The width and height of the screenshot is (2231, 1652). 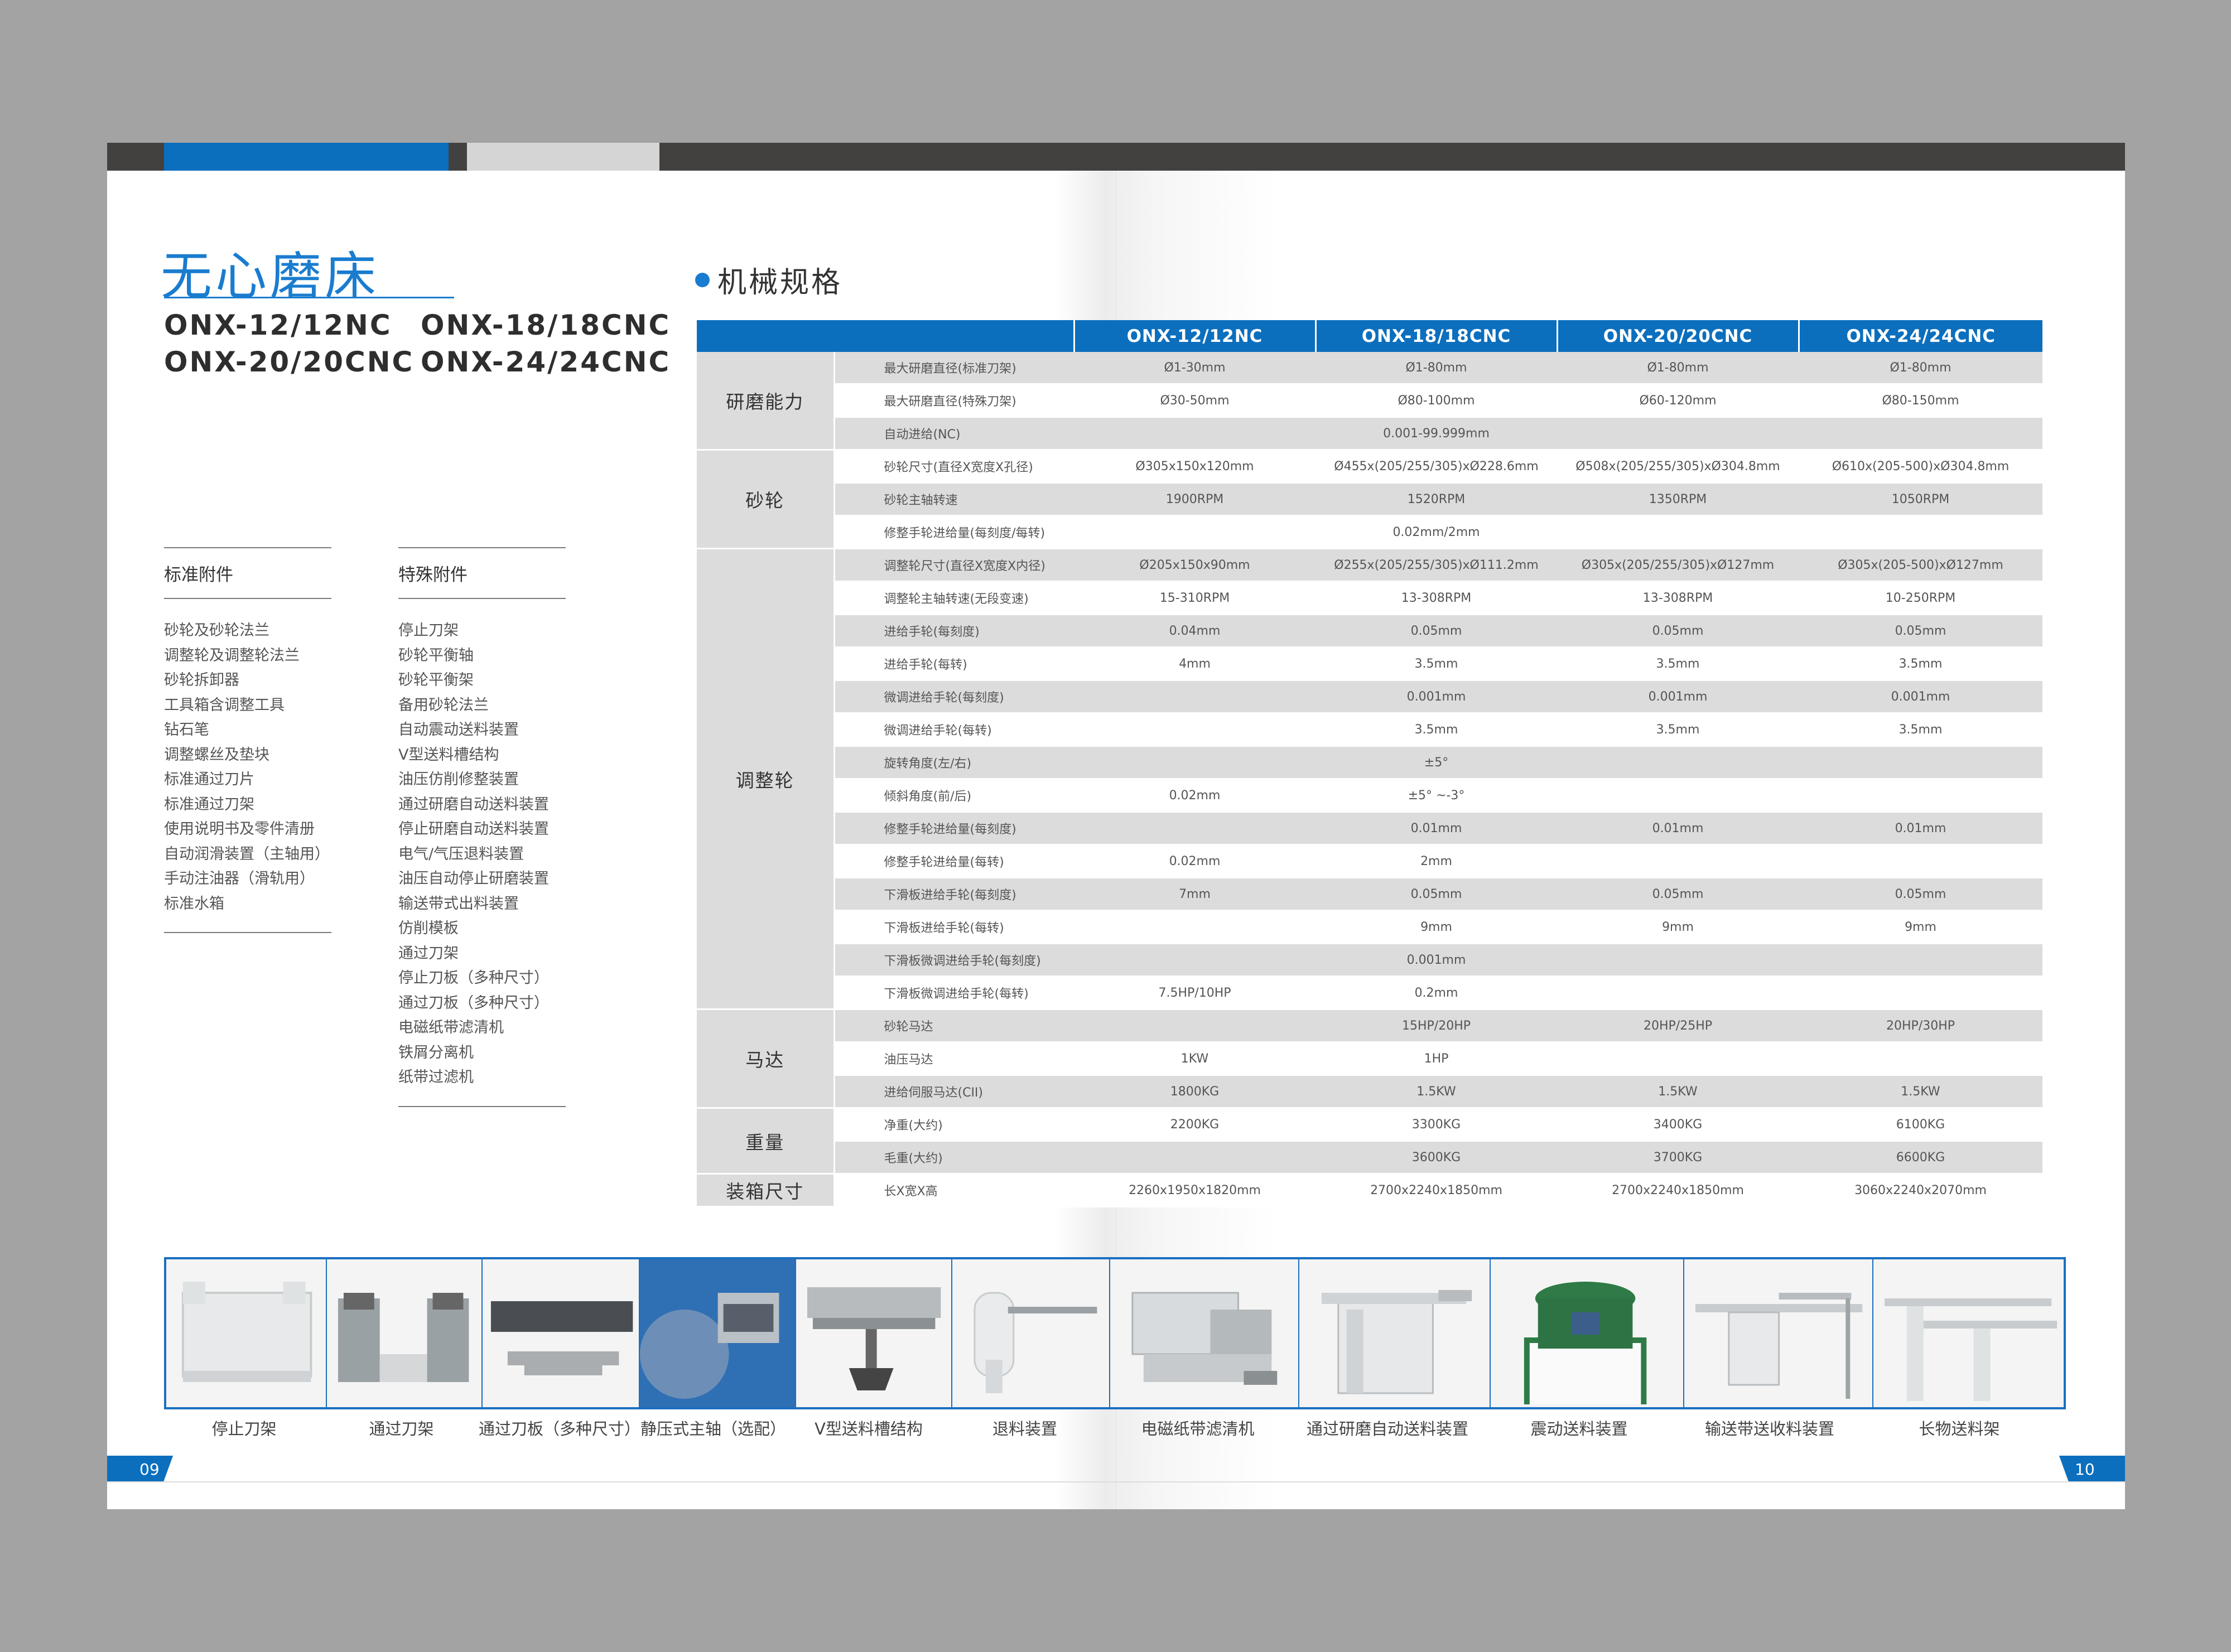 I want to click on spec-item-label: 油压马达, so click(x=954, y=1059).